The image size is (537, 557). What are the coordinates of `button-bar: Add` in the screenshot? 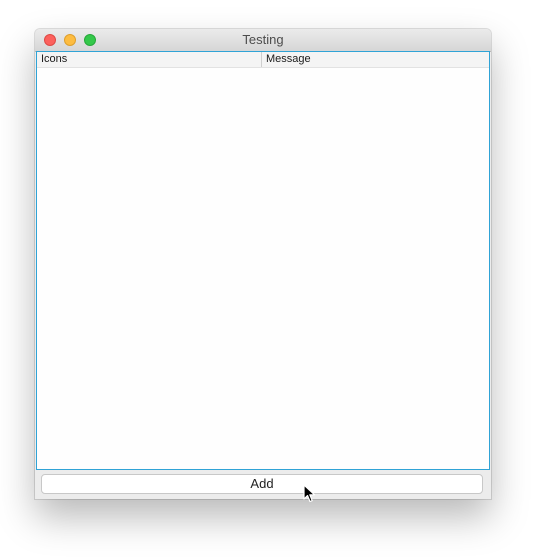 It's located at (263, 484).